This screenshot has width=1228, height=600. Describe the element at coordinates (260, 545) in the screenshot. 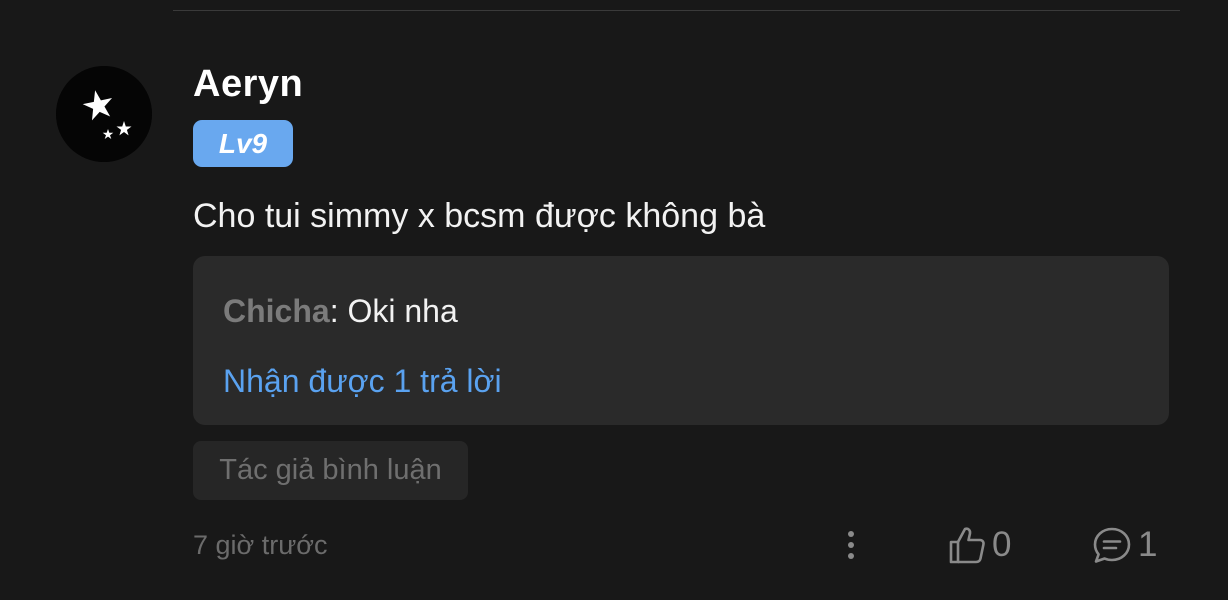

I see `timestamp: 7 giờ trước` at that location.